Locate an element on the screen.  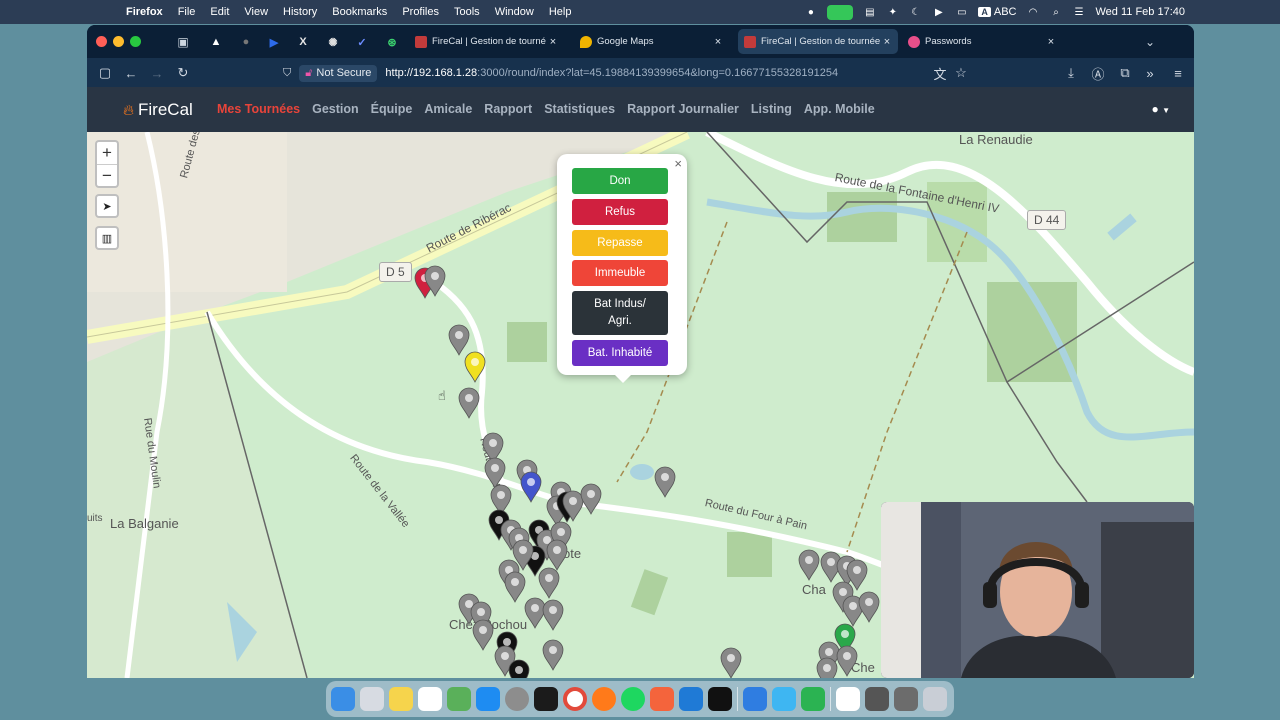
menu-view: View is located at coordinates (256, 12).